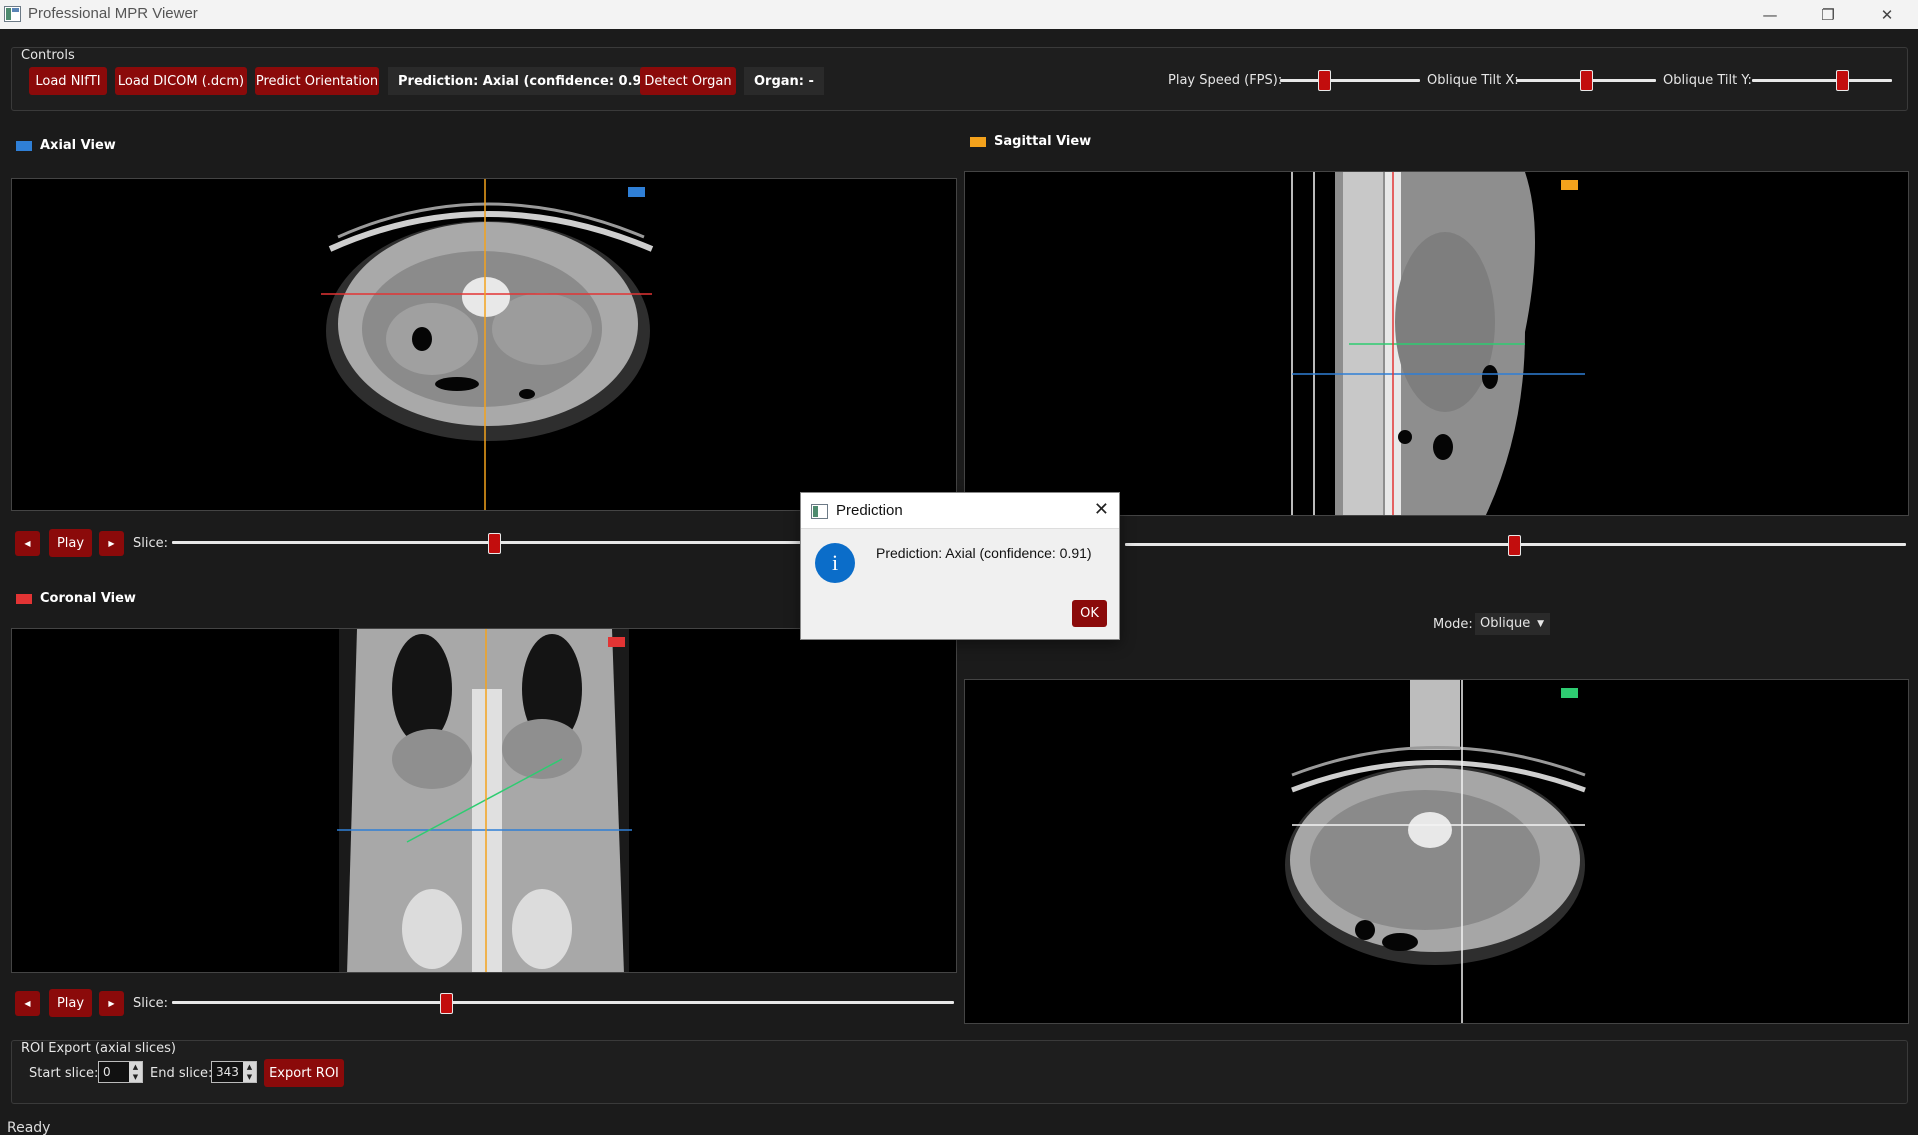 The height and width of the screenshot is (1135, 1918). Describe the element at coordinates (98, 1048) in the screenshot. I see `roi-export-group-title: ROI Export (axial slices)` at that location.